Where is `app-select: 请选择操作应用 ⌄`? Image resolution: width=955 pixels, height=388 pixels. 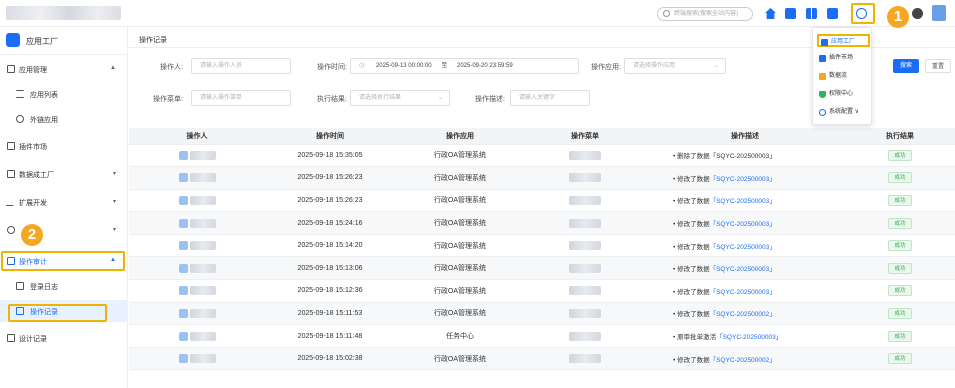
app-select: 请选择操作应用 ⌄ is located at coordinates (675, 66).